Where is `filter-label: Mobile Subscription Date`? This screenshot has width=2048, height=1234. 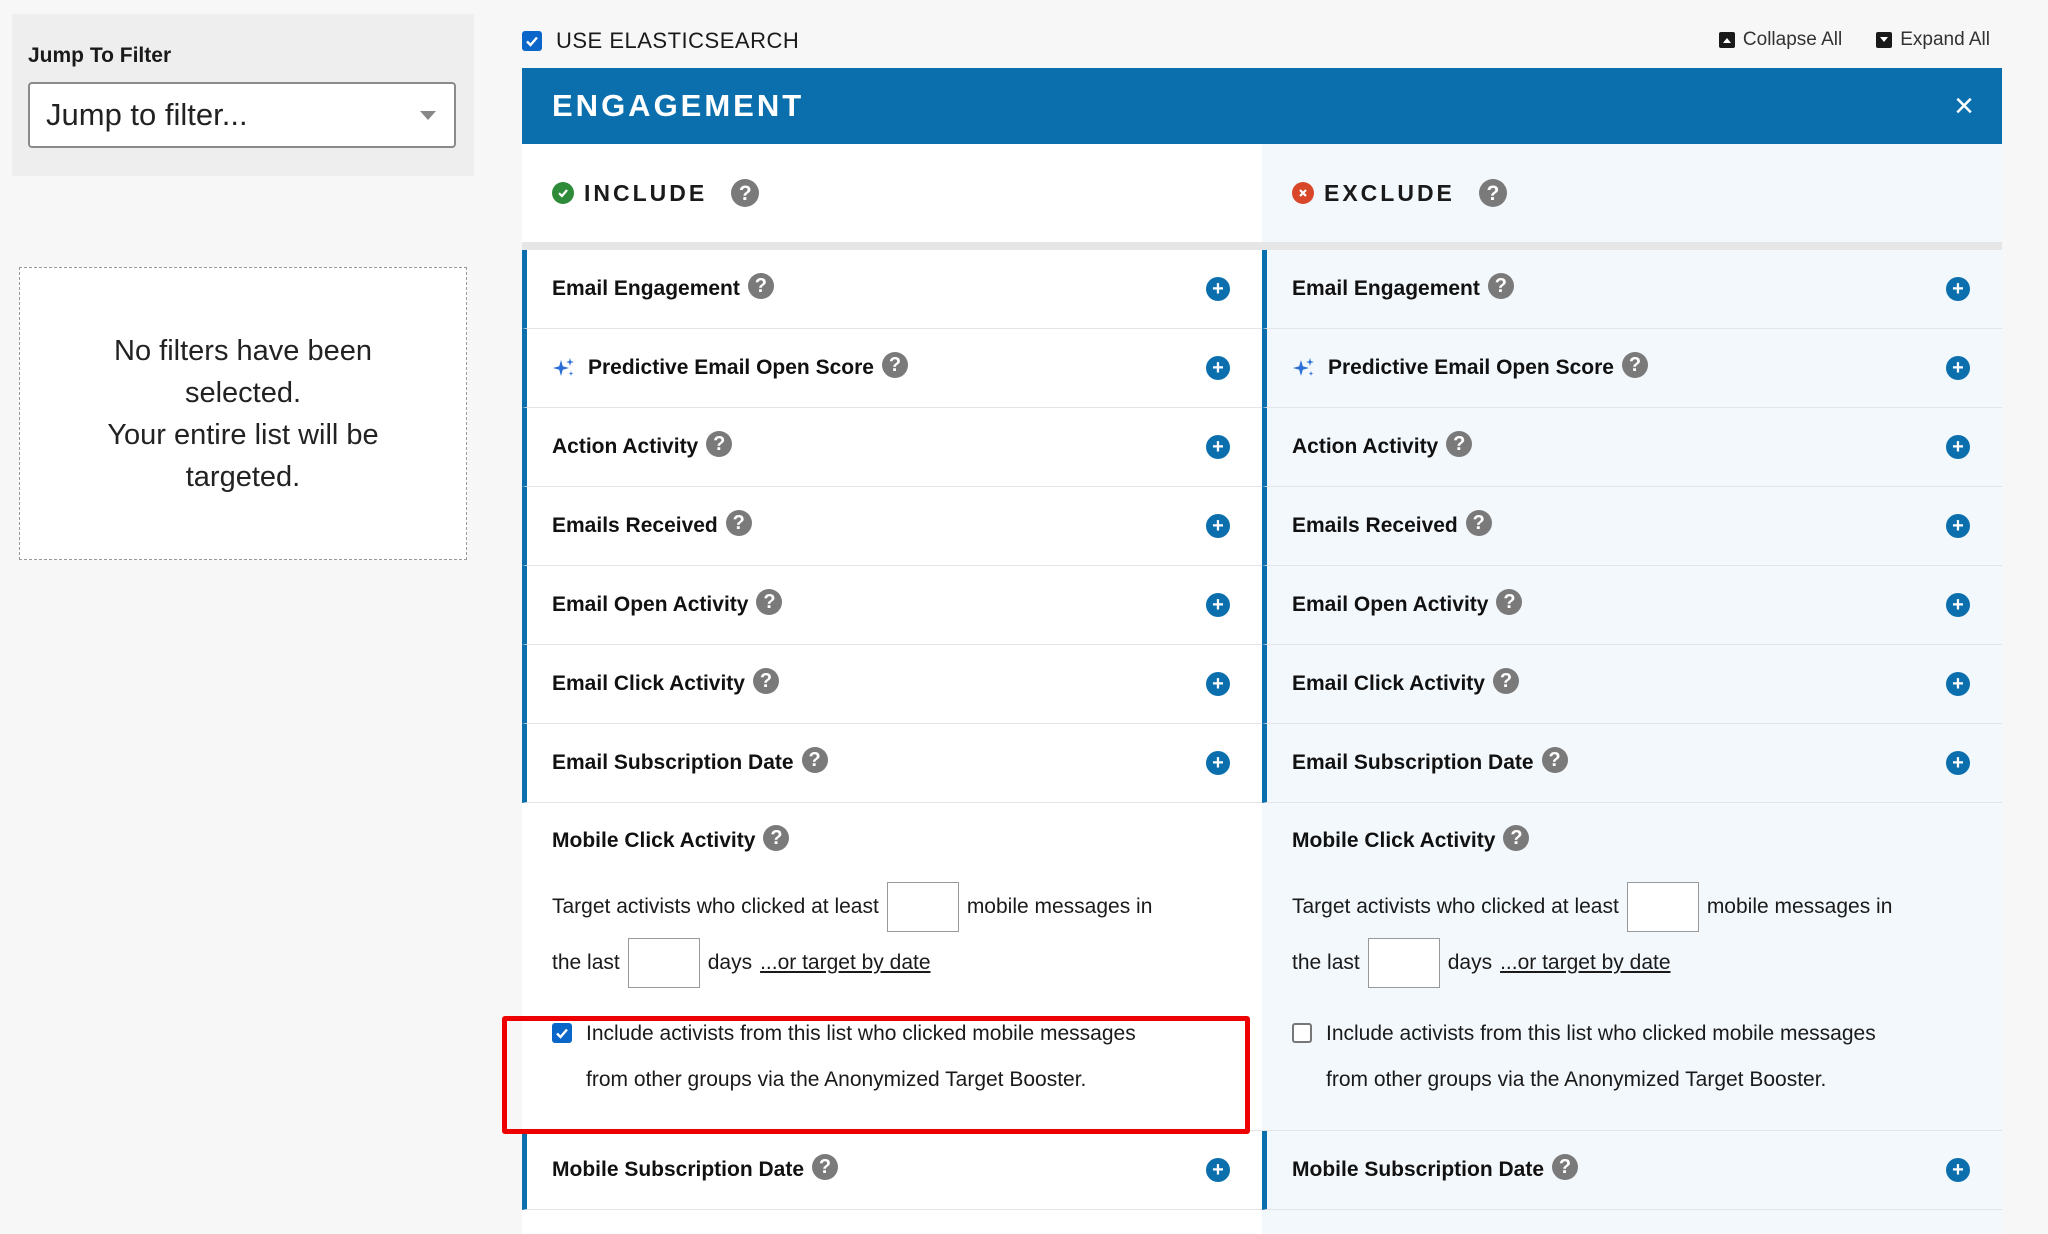 filter-label: Mobile Subscription Date is located at coordinates (1418, 1169).